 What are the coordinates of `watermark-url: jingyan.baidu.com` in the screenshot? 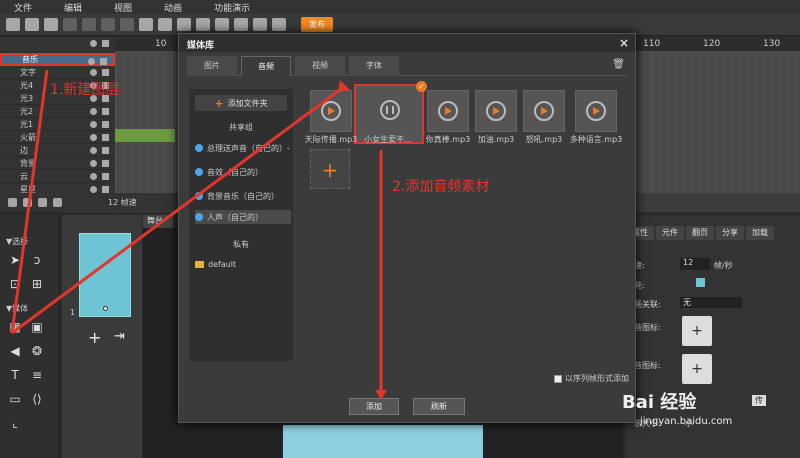 It's located at (686, 421).